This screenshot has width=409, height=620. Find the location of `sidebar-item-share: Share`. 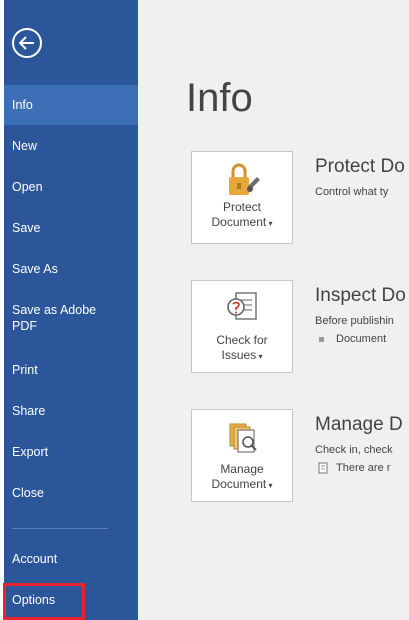

sidebar-item-share: Share is located at coordinates (71, 411).